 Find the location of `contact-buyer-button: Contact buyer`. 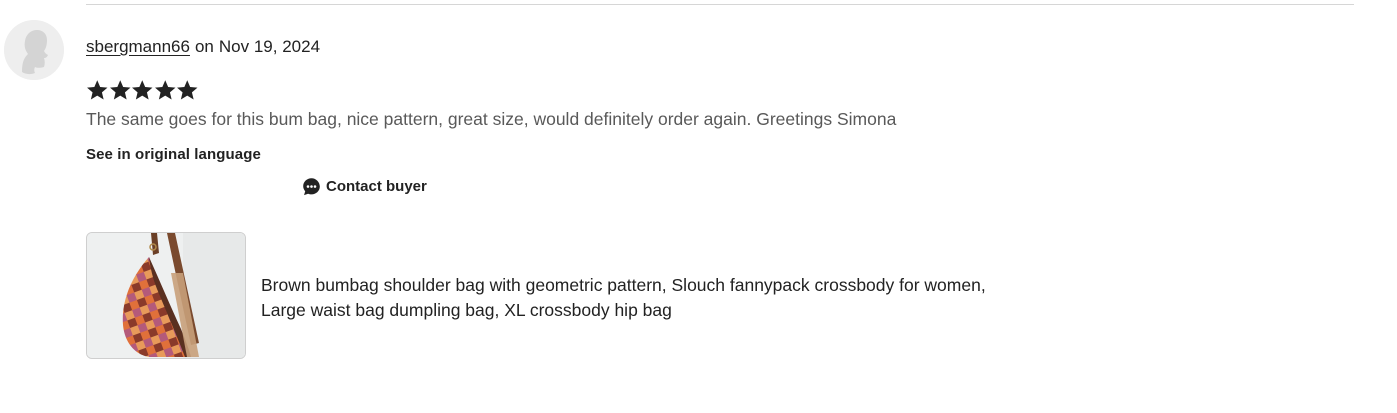

contact-buyer-button: Contact buyer is located at coordinates (364, 186).